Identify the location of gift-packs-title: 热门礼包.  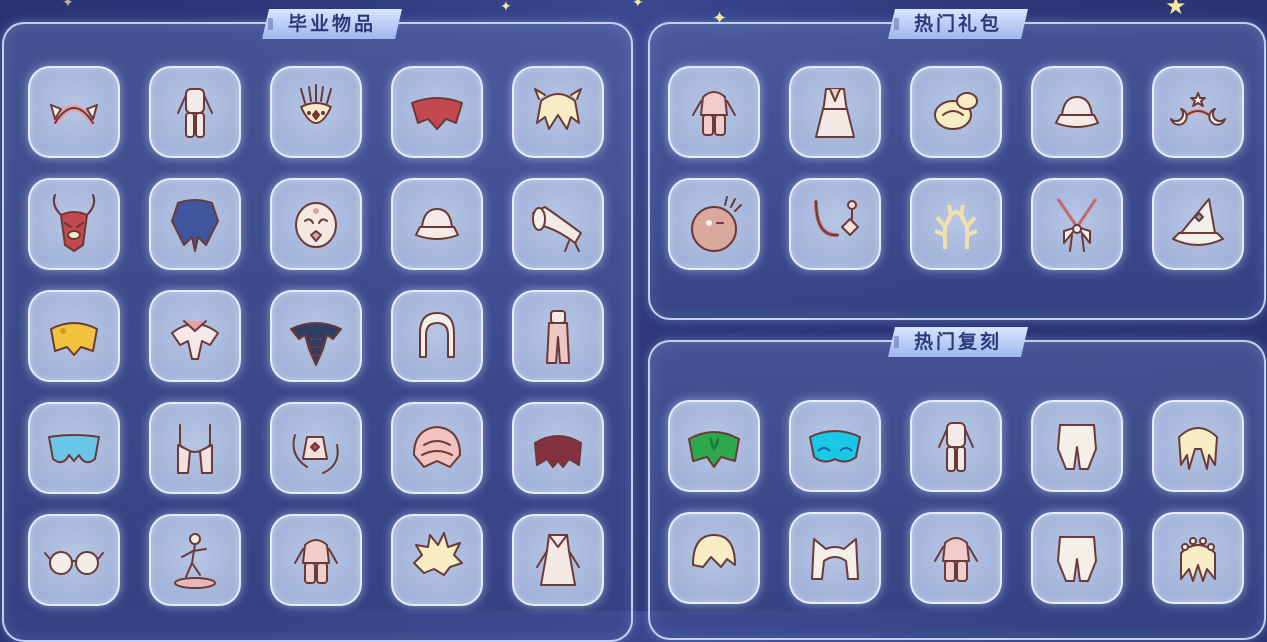
(958, 24).